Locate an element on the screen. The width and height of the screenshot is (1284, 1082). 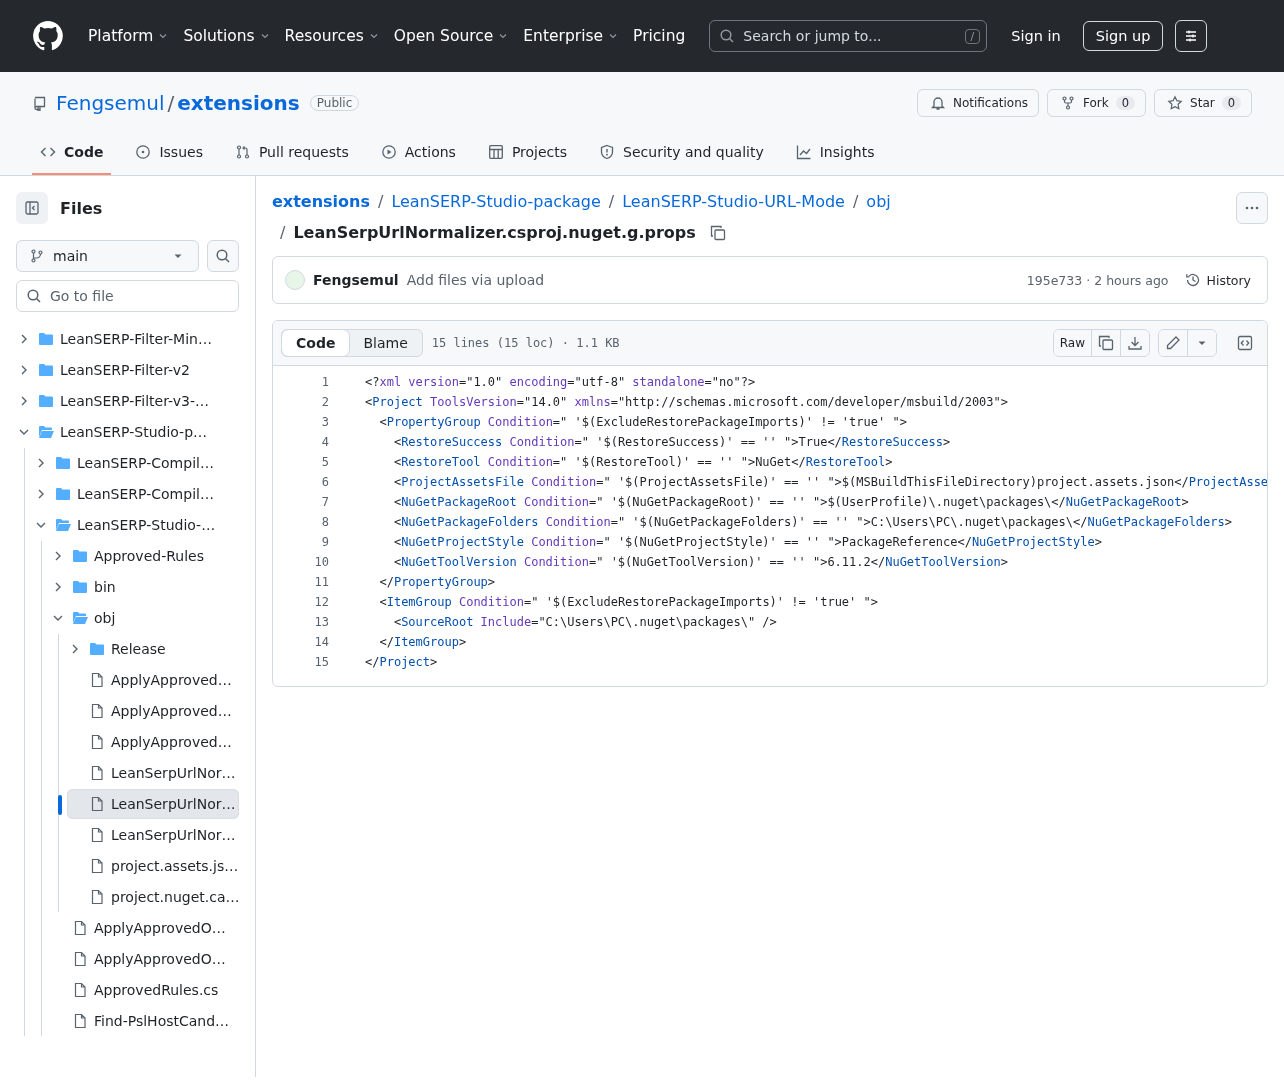
copy-icon is located at coordinates (1106, 343).